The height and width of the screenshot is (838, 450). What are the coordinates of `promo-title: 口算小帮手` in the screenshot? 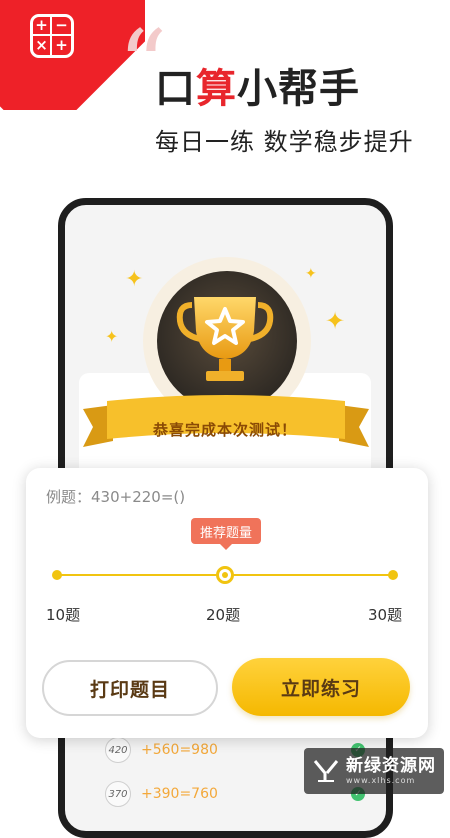 It's located at (257, 85).